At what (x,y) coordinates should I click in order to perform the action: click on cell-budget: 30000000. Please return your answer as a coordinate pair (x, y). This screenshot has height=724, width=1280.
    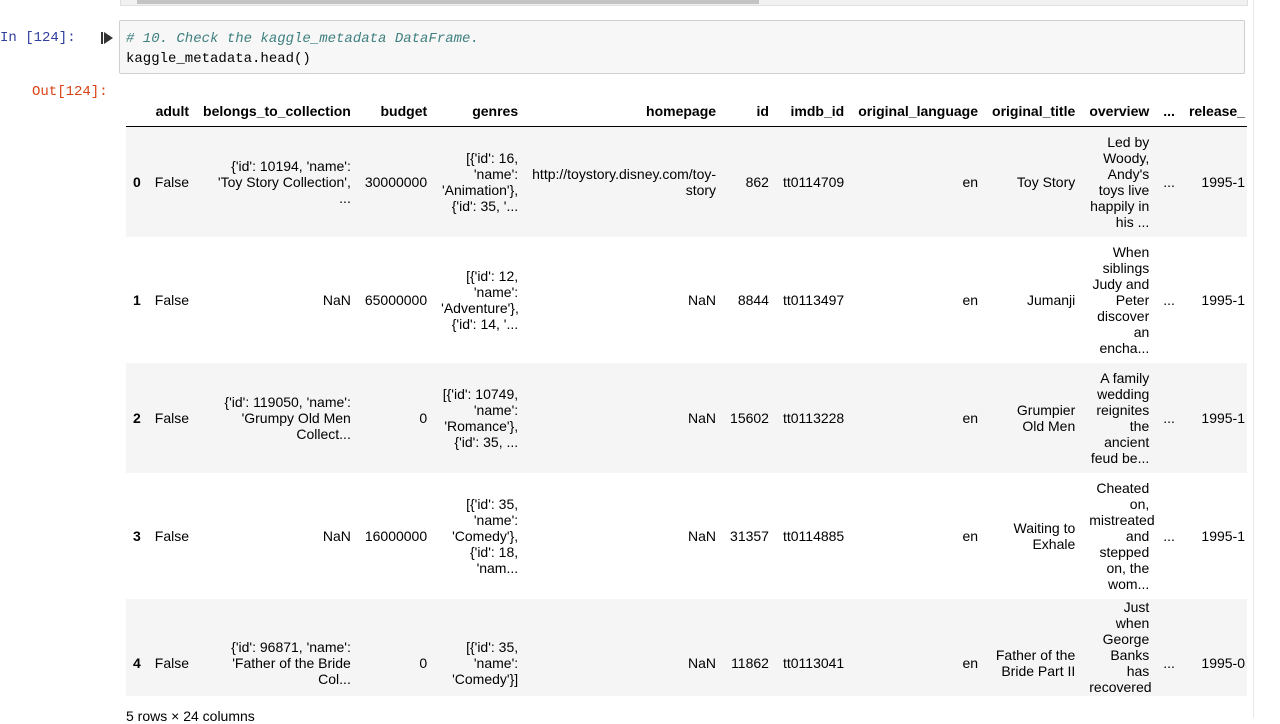
    Looking at the image, I should click on (396, 181).